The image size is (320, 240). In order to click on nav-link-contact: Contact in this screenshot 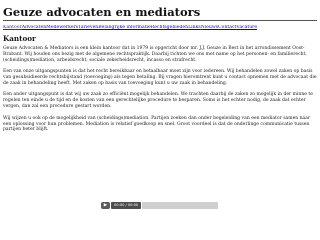, I will do `click(227, 27)`.